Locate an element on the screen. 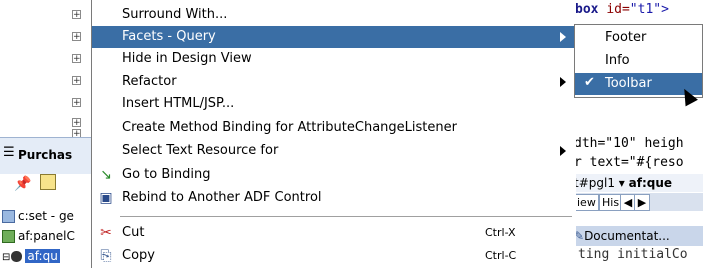 Image resolution: width=703 pixels, height=268 pixels. list-item: c:set - ge is located at coordinates (38, 216).